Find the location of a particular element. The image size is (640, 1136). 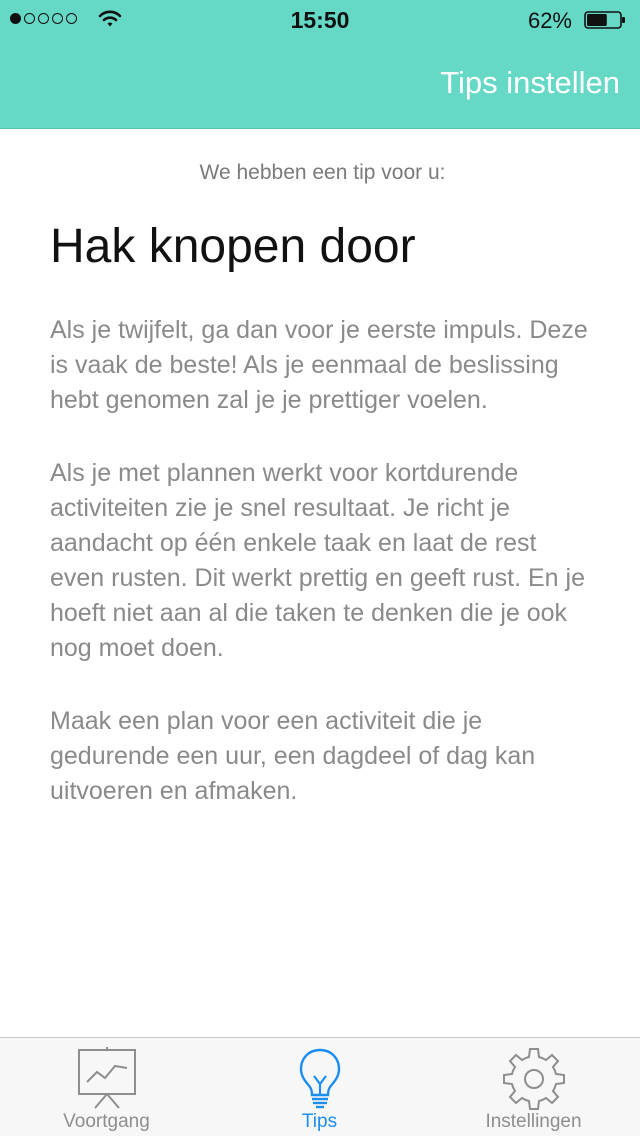

tab-tips: Tips is located at coordinates (319, 1087).